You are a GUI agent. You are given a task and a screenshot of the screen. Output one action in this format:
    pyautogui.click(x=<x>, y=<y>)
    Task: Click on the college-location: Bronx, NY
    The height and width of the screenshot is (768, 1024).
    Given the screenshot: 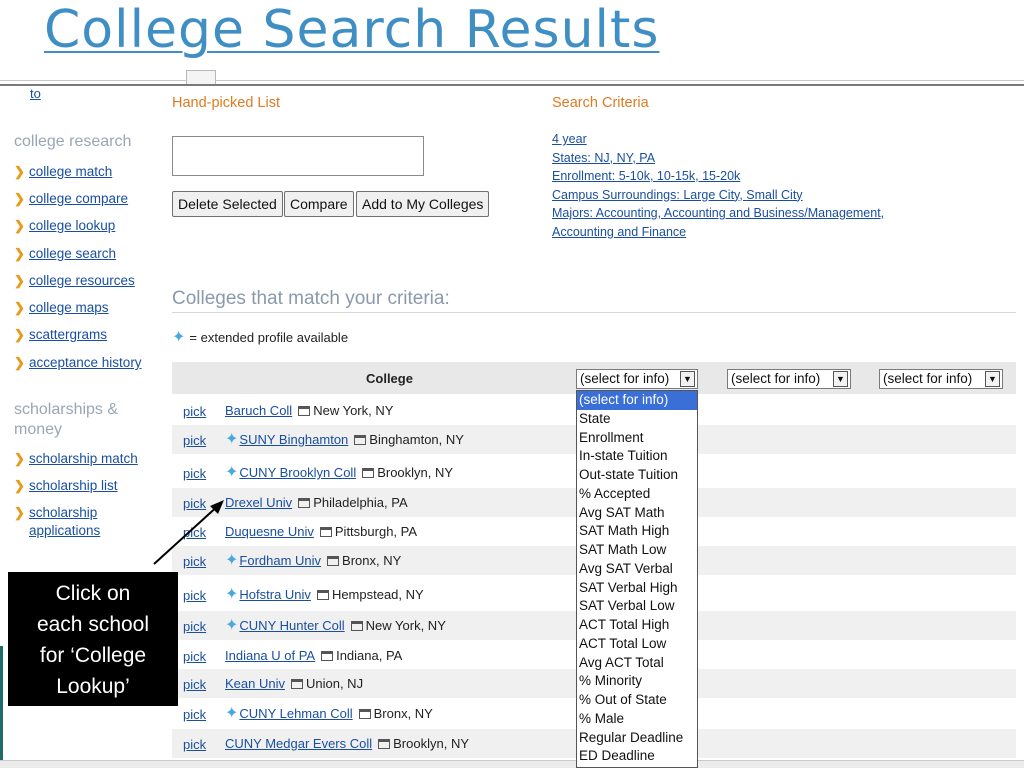 What is the action you would take?
    pyautogui.click(x=372, y=560)
    